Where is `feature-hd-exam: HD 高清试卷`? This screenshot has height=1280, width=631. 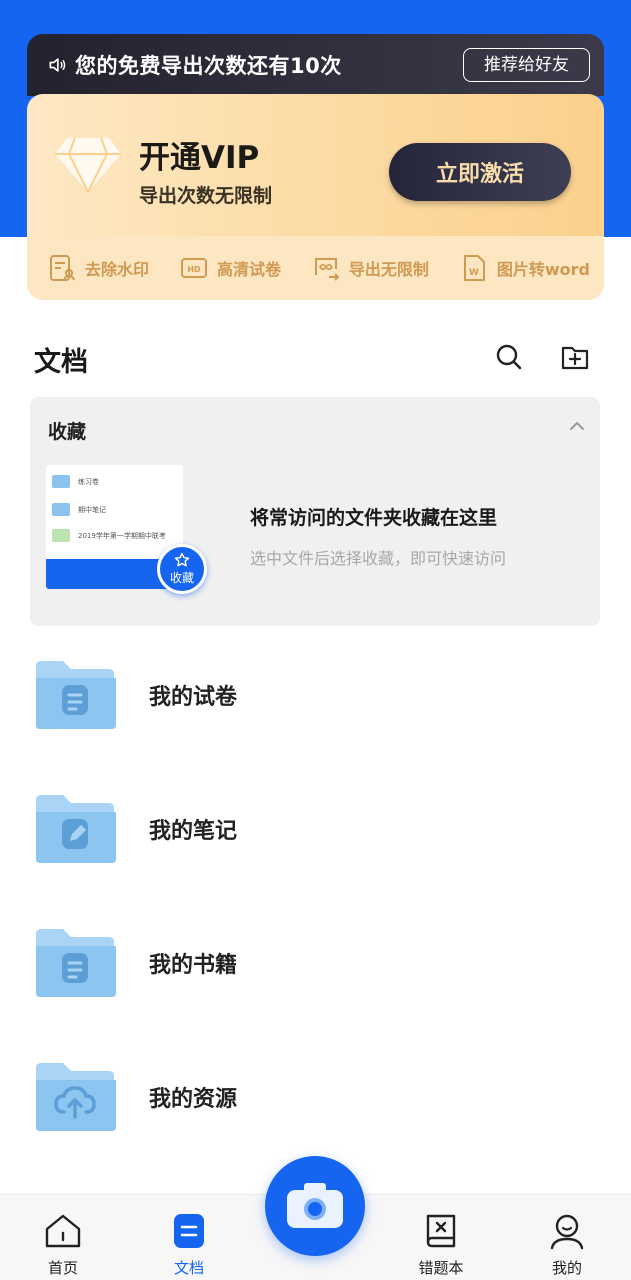 feature-hd-exam: HD 高清试卷 is located at coordinates (230, 268).